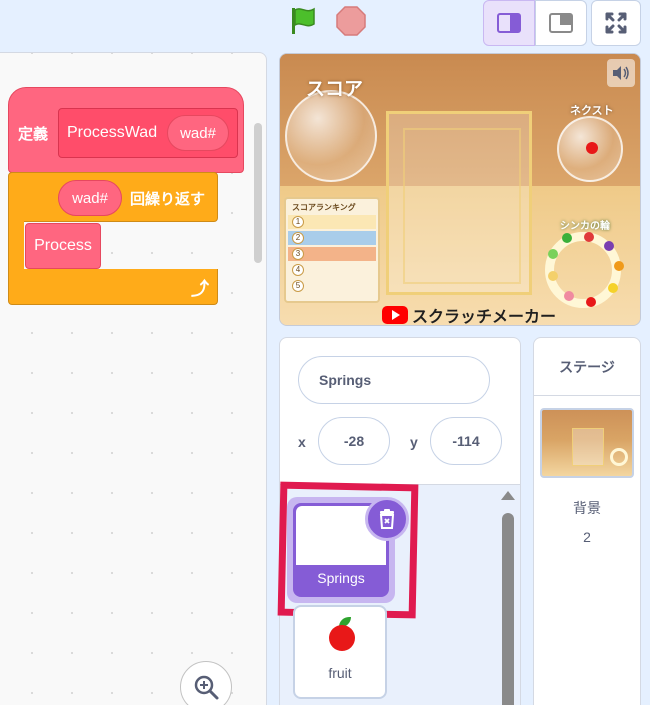 Image resolution: width=650 pixels, height=705 pixels. Describe the element at coordinates (619, 457) in the screenshot. I see `stage-thumbnail-ring` at that location.